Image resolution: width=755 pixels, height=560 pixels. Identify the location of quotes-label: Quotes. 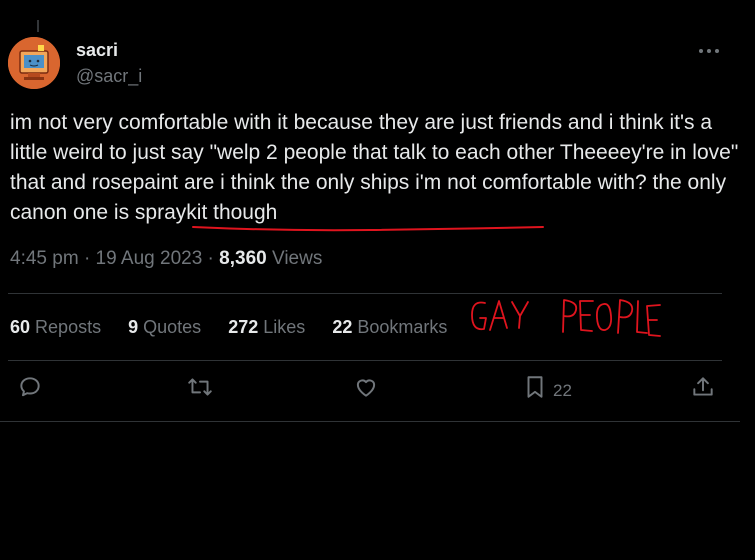
(172, 327).